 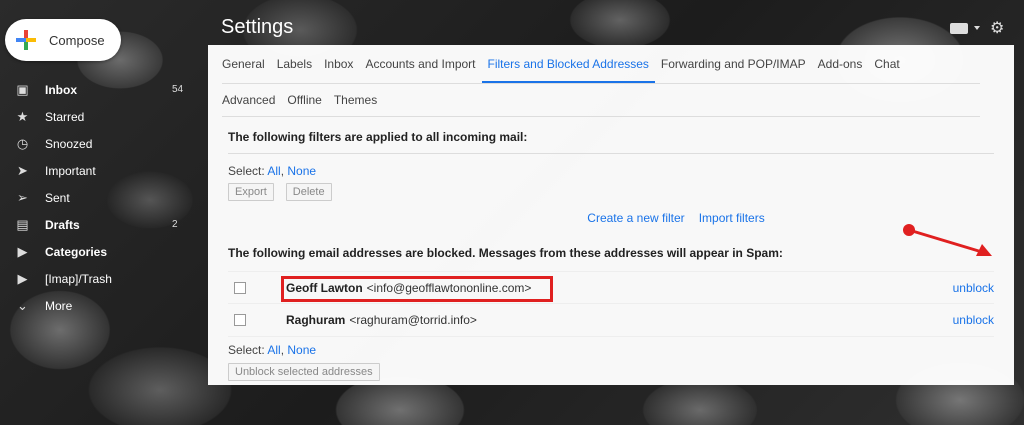 I want to click on unblock-selected-button: Unblock selected addresses, so click(x=304, y=372).